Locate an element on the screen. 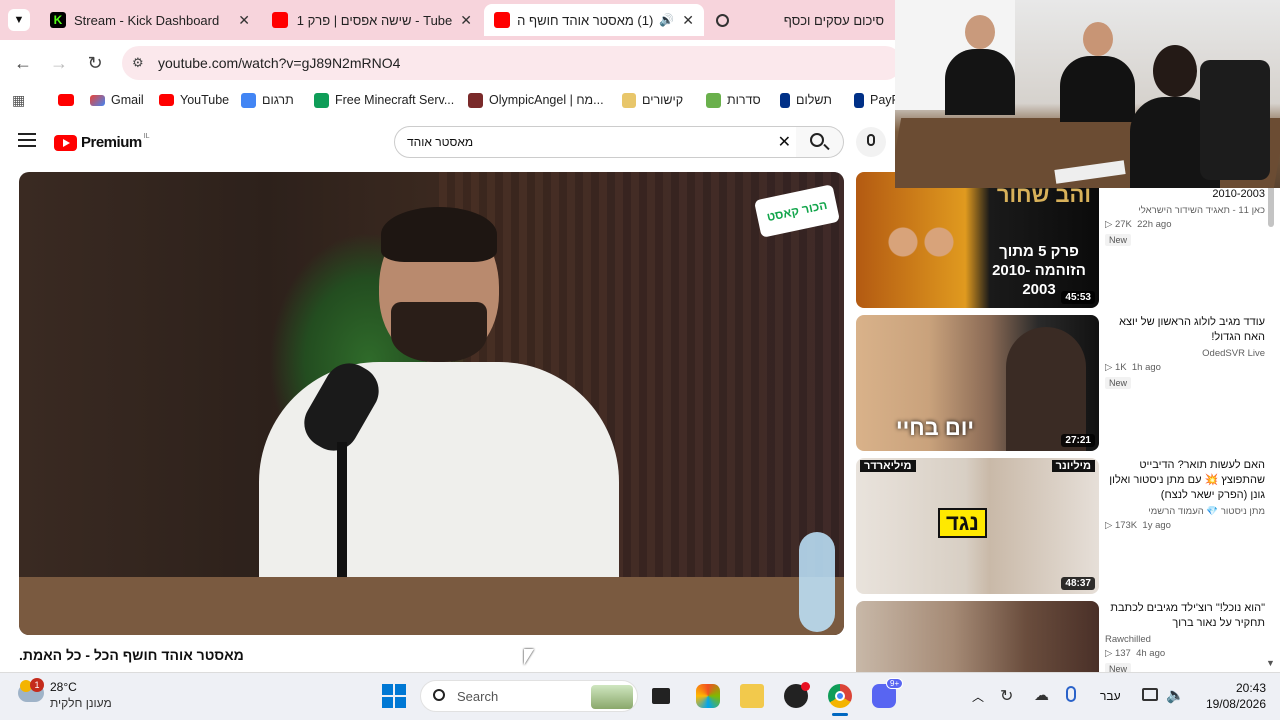 This screenshot has width=1280, height=720. video-title-text: מאסטר אוהד חושף הכל - כל האמת. is located at coordinates (131, 655).